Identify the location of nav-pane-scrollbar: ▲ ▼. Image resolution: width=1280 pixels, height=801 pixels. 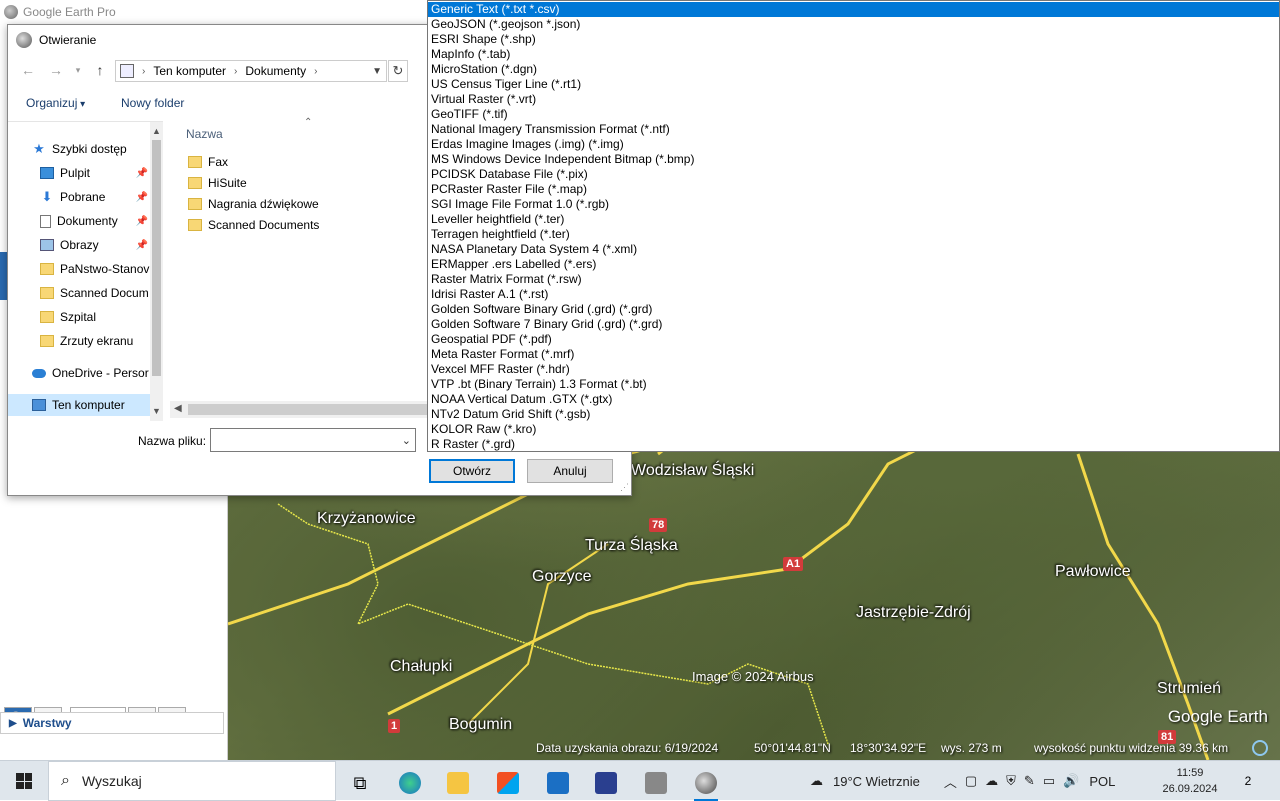
(156, 271).